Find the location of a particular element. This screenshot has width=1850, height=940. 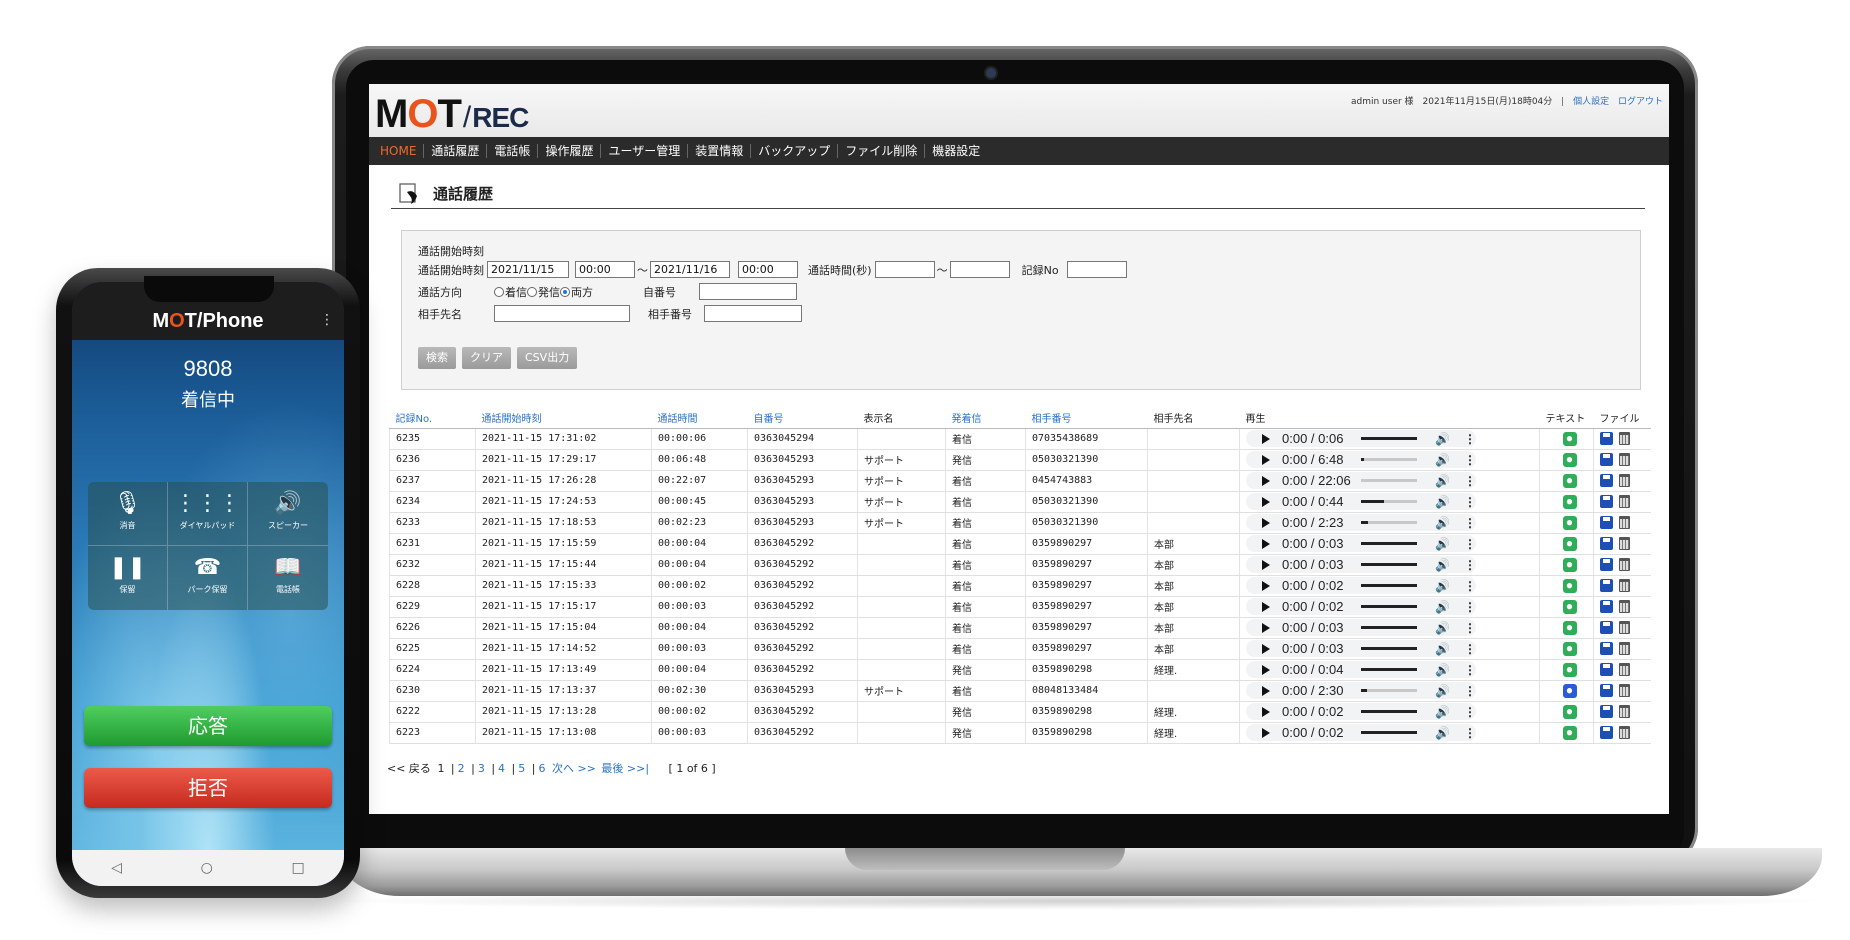

partner-name-input is located at coordinates (562, 313).